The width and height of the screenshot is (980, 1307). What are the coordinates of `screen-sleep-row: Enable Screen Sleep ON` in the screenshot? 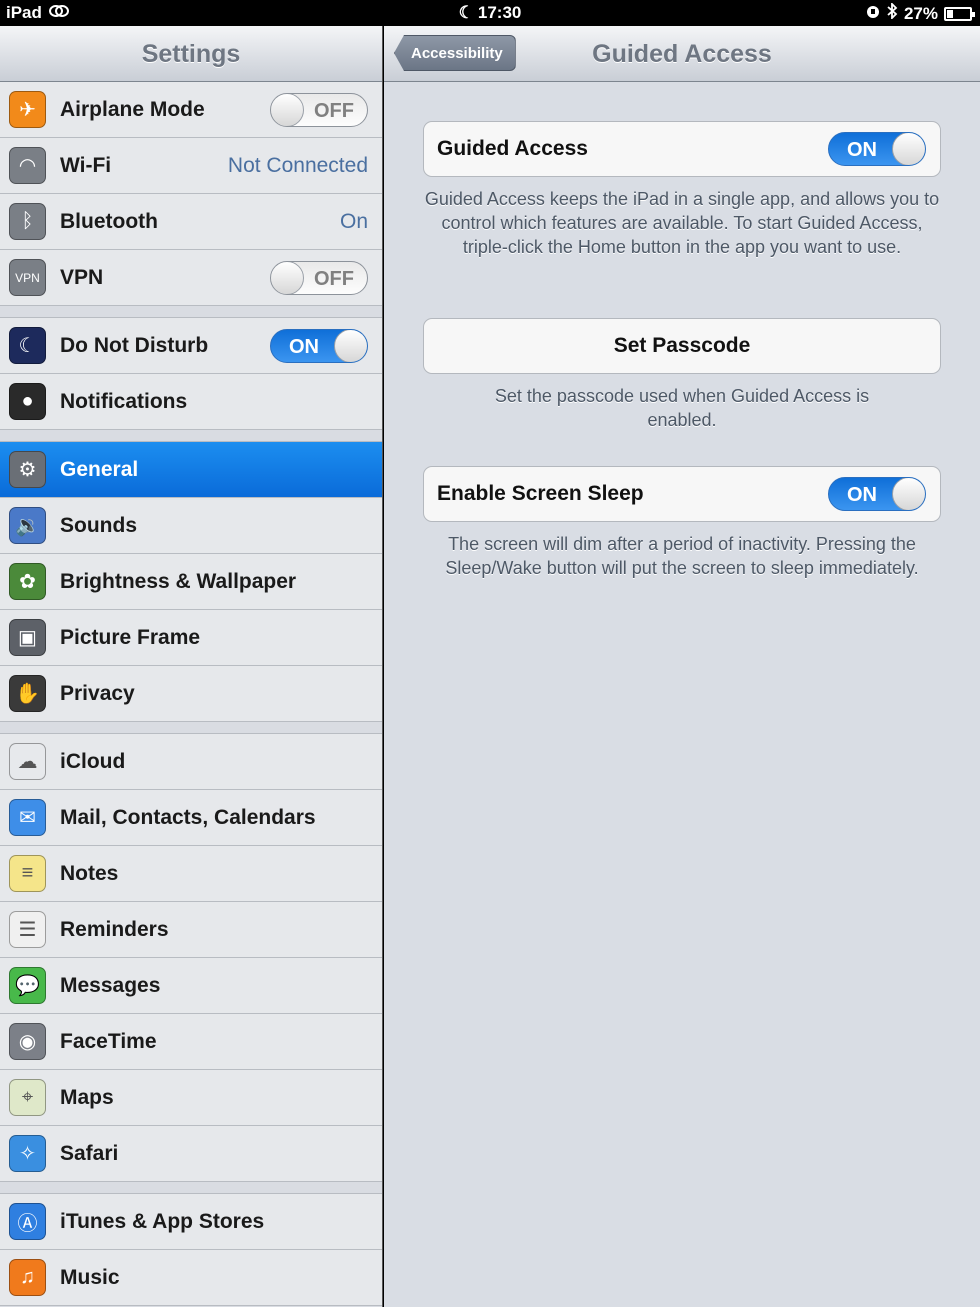 It's located at (682, 494).